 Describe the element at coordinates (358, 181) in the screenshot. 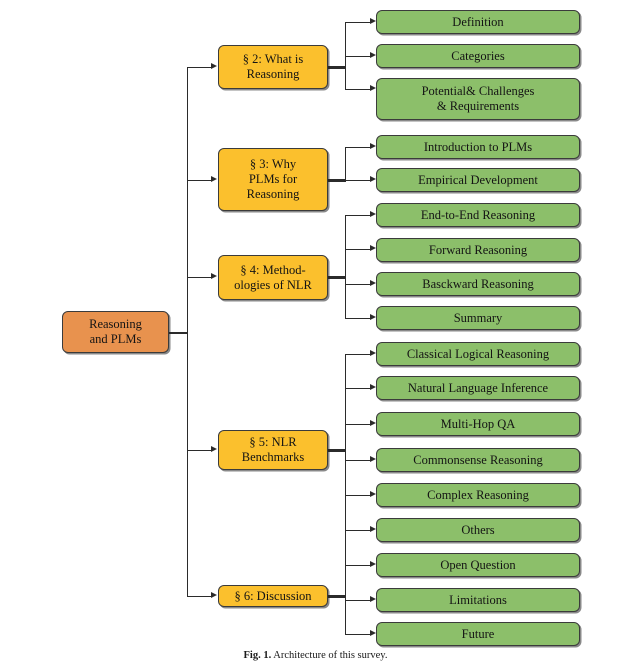

I see `connector-sec3-c2` at that location.